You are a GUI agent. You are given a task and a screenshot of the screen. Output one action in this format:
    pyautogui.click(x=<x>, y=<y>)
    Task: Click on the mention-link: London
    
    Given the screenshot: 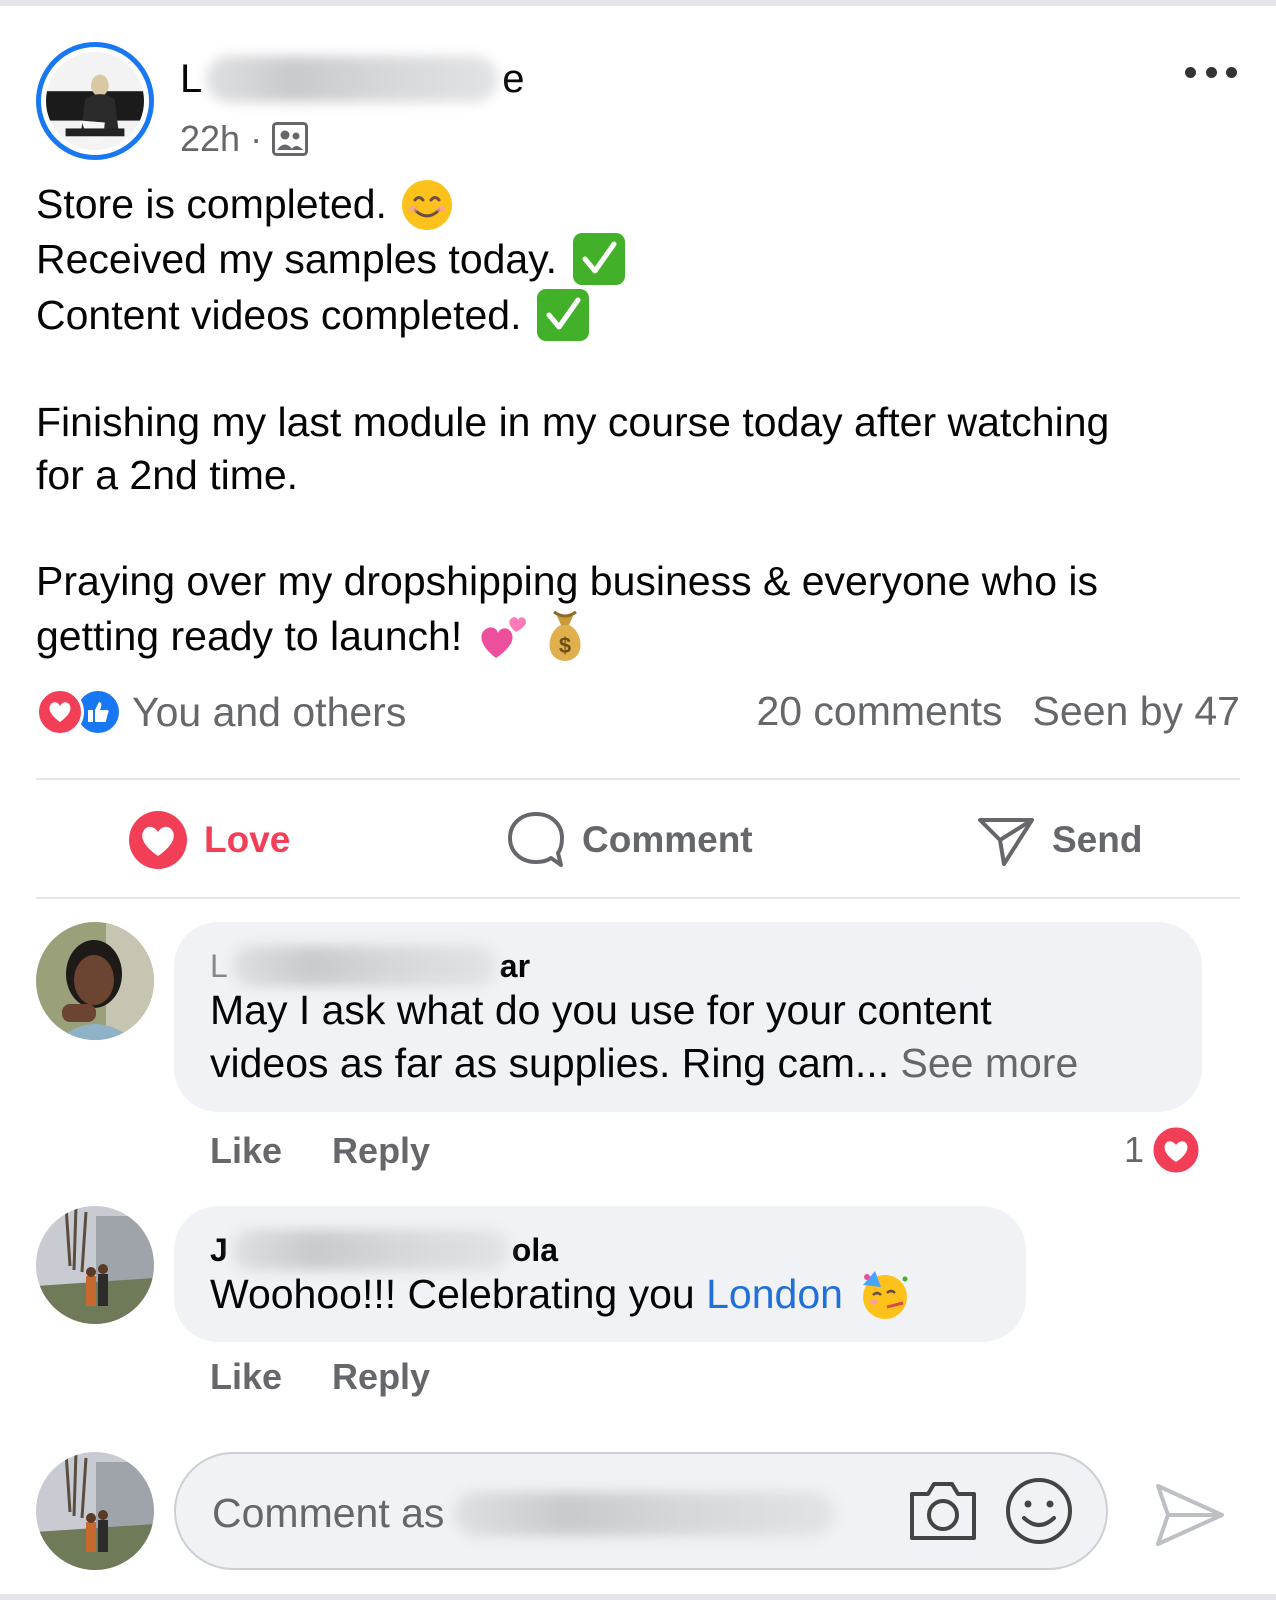 What is the action you would take?
    pyautogui.click(x=774, y=1294)
    